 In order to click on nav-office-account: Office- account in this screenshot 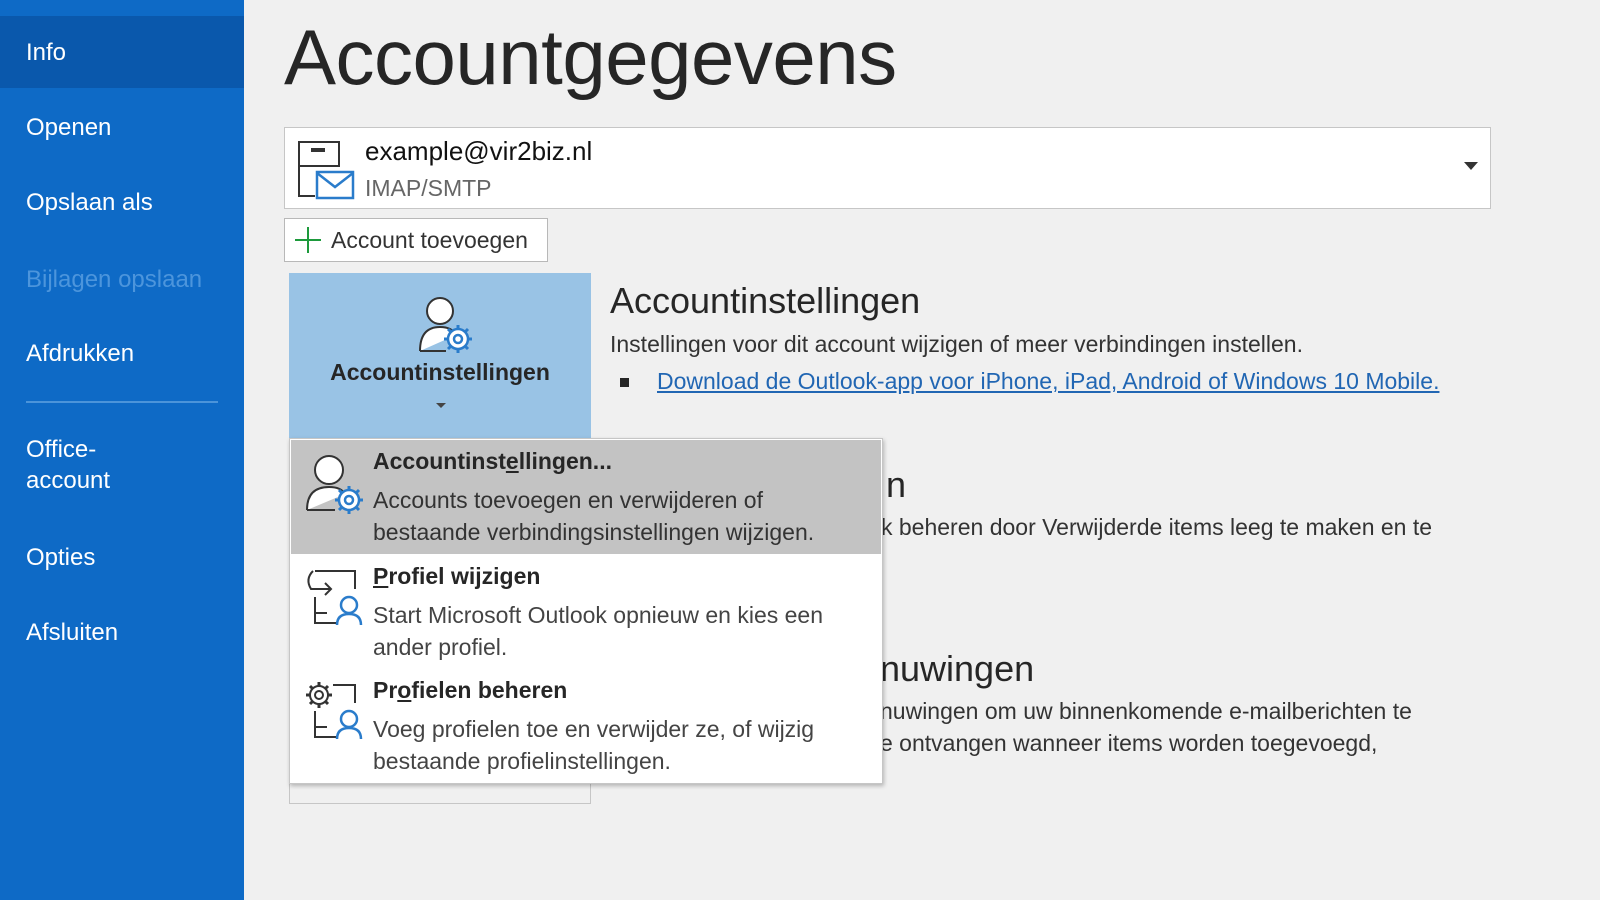, I will do `click(122, 465)`.